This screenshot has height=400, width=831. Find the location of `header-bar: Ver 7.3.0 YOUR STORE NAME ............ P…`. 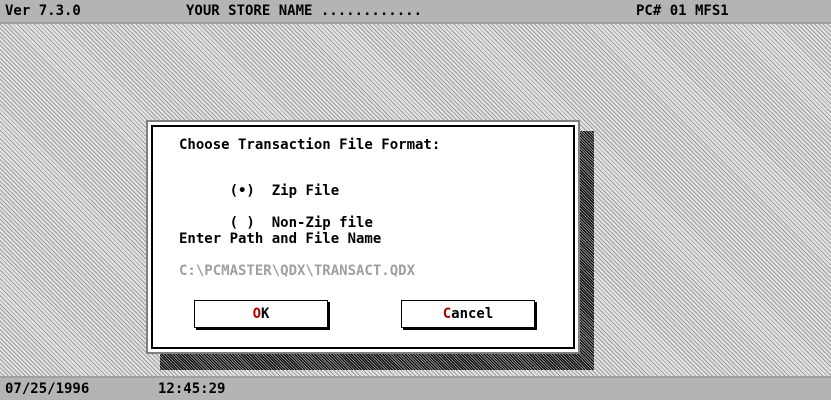

header-bar: Ver 7.3.0 YOUR STORE NAME ............ P… is located at coordinates (415, 12).